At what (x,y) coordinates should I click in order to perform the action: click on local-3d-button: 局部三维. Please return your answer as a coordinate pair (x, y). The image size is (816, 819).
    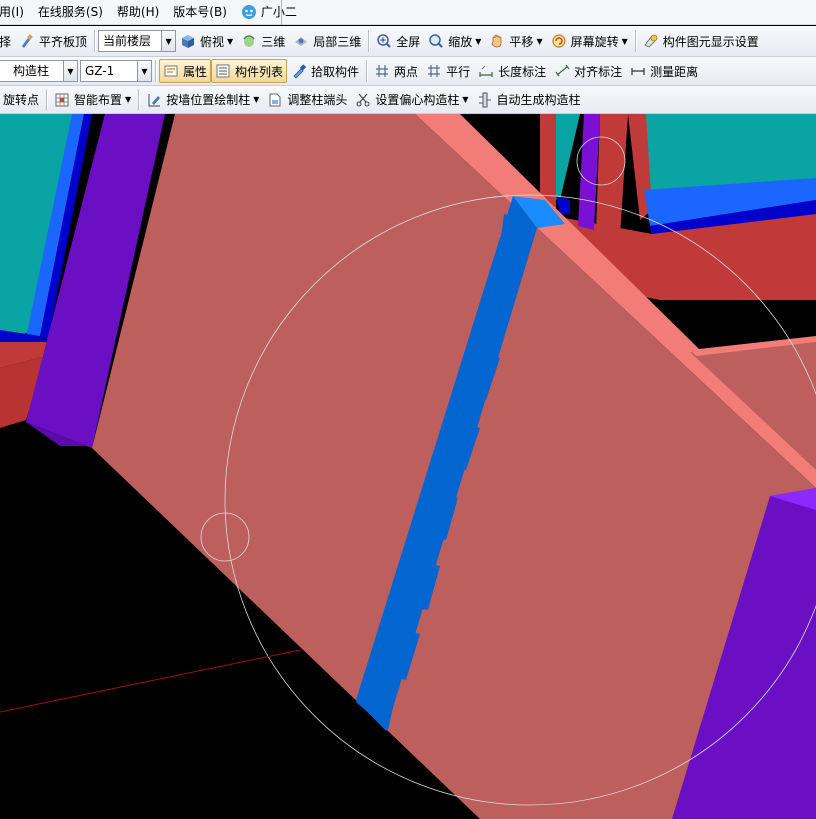
    Looking at the image, I should click on (327, 41).